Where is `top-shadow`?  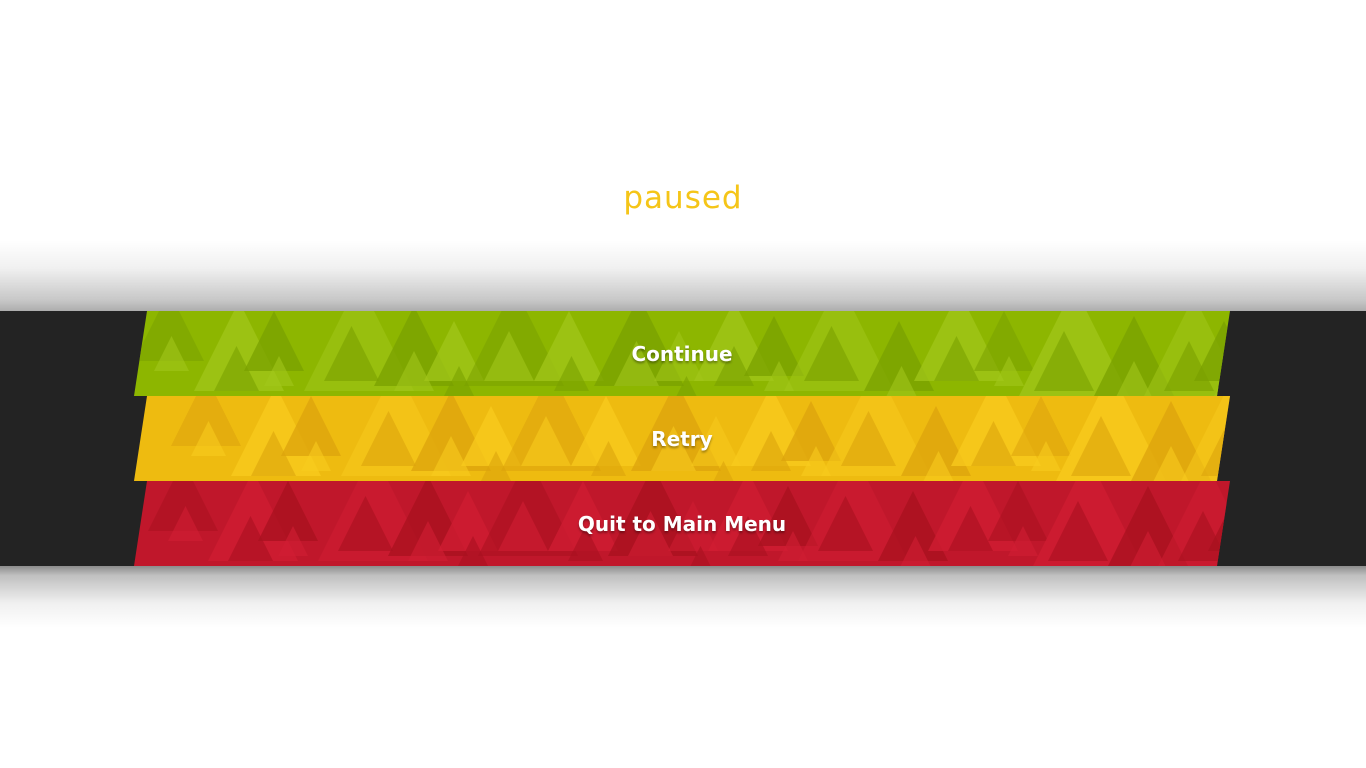 top-shadow is located at coordinates (683, 275).